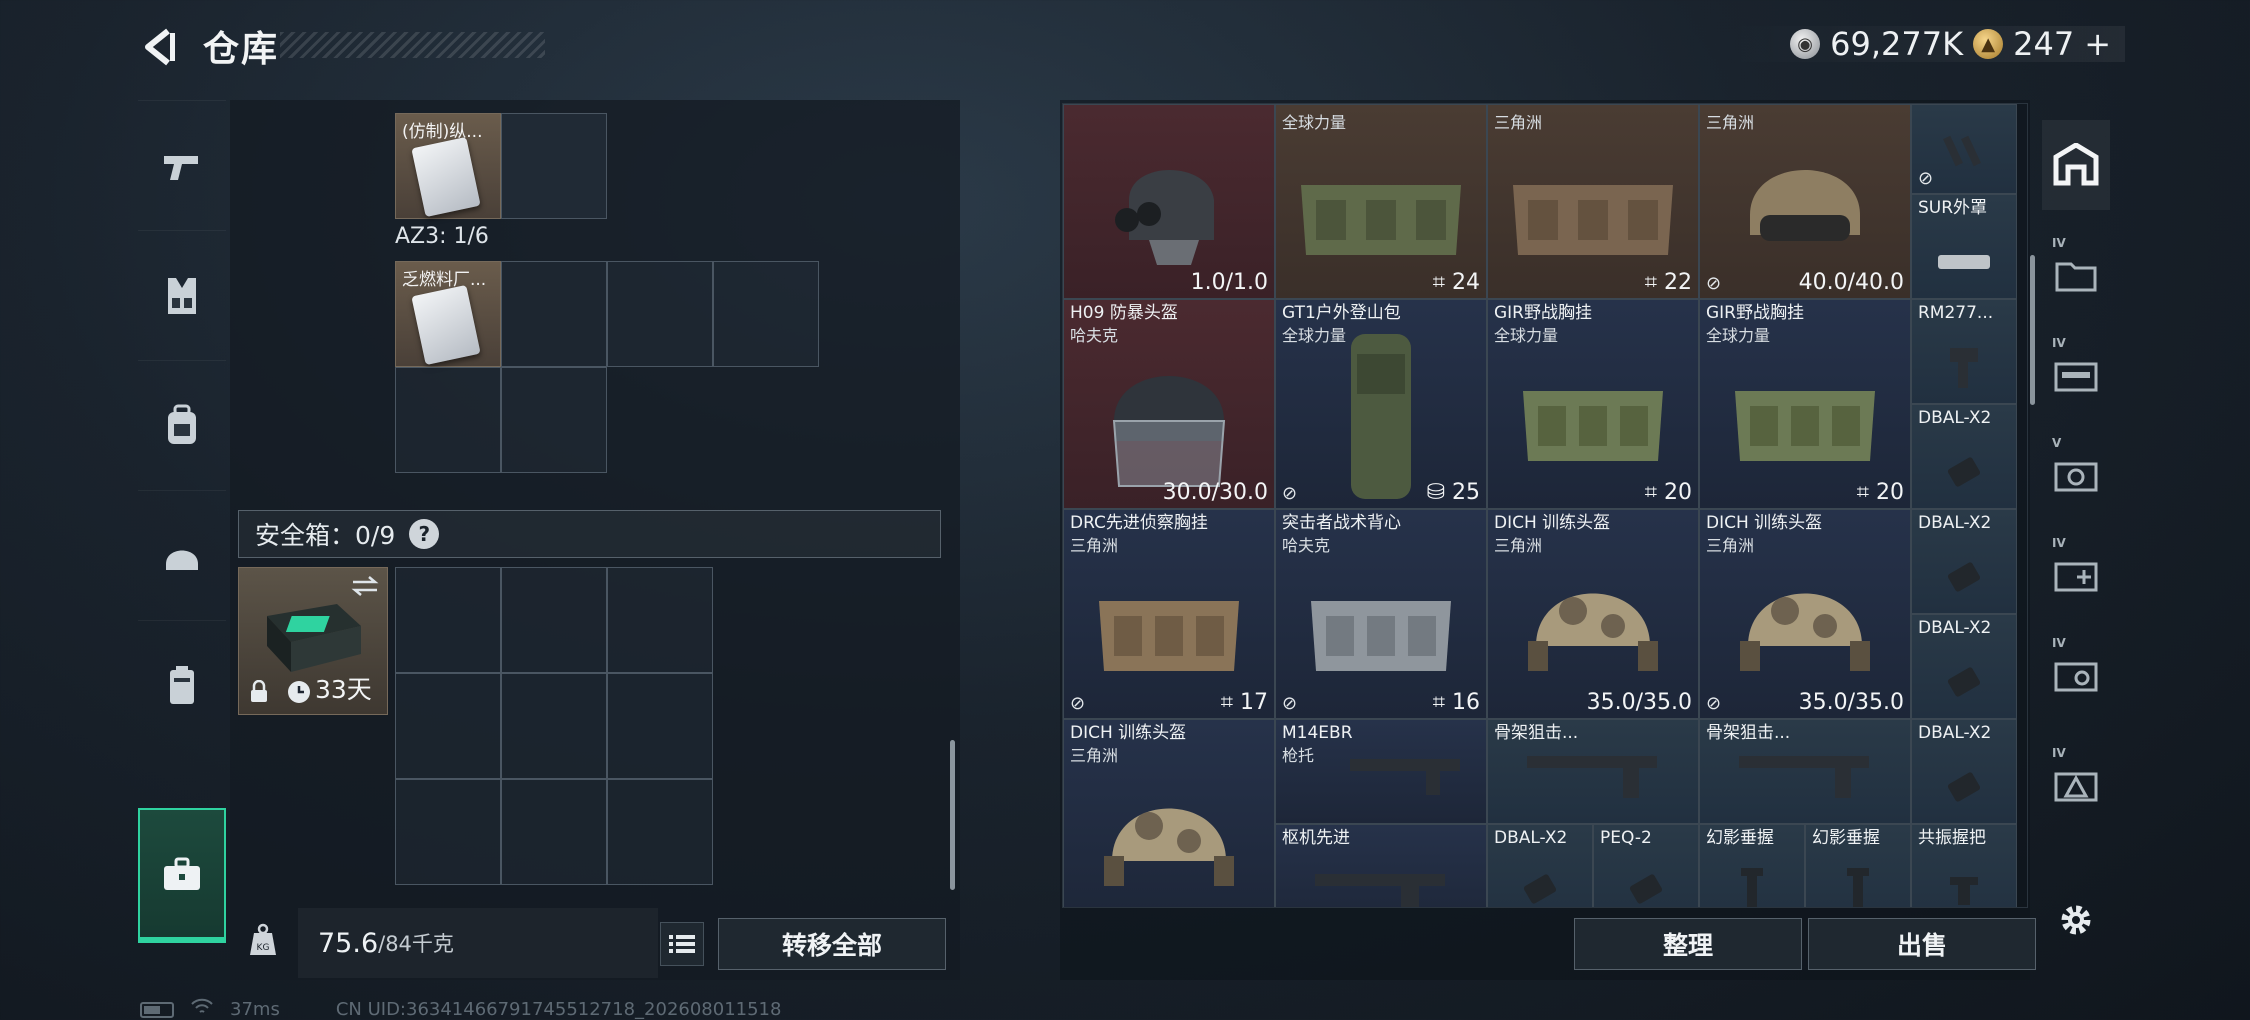 This screenshot has height=1020, width=2250. What do you see at coordinates (1094, 335) in the screenshot?
I see `item-maker: 哈夫克` at bounding box center [1094, 335].